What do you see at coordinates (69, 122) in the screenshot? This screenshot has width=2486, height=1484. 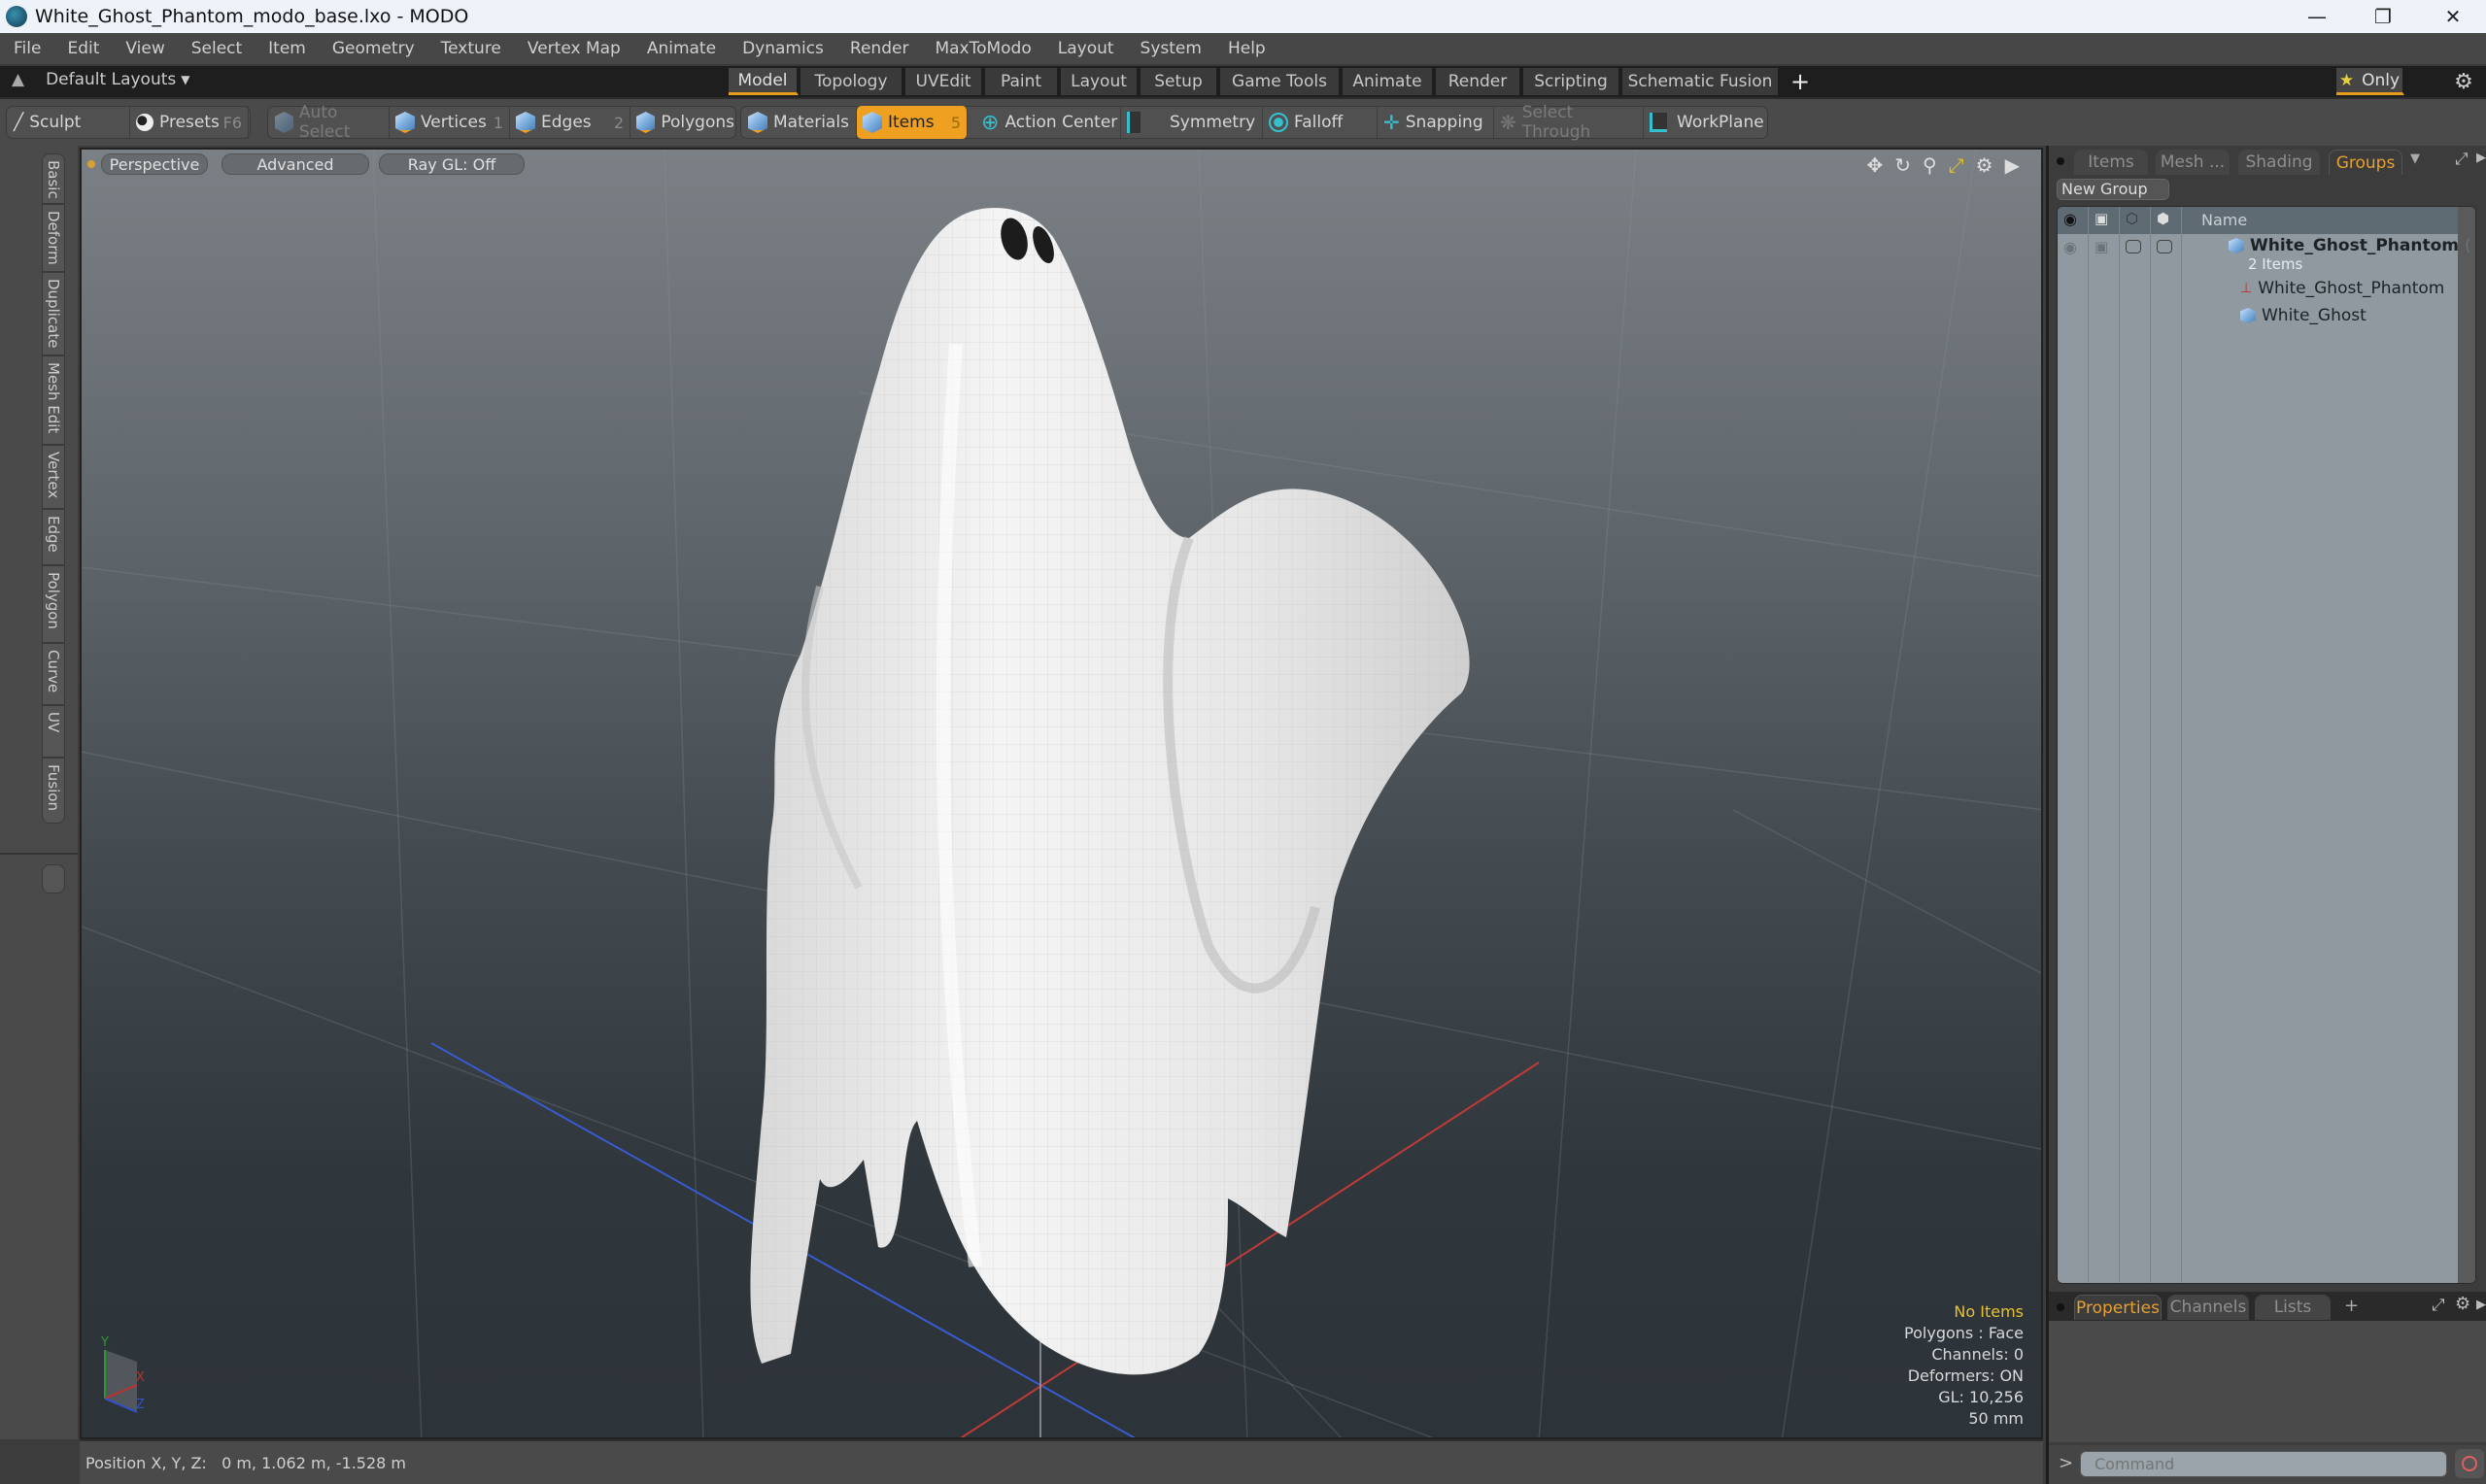 I see `sculpt-button: ╱ Sculpt` at bounding box center [69, 122].